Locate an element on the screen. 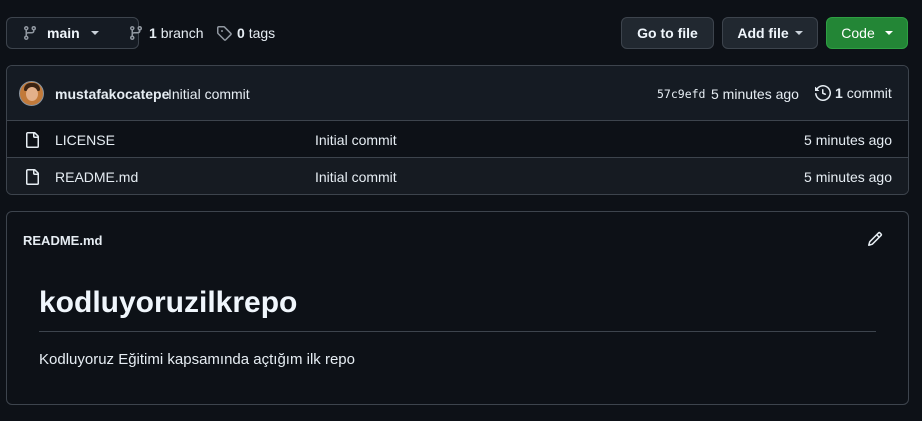 The height and width of the screenshot is (421, 922). file-row-readme: README.md Initial commit 5 minutes ago is located at coordinates (457, 176).